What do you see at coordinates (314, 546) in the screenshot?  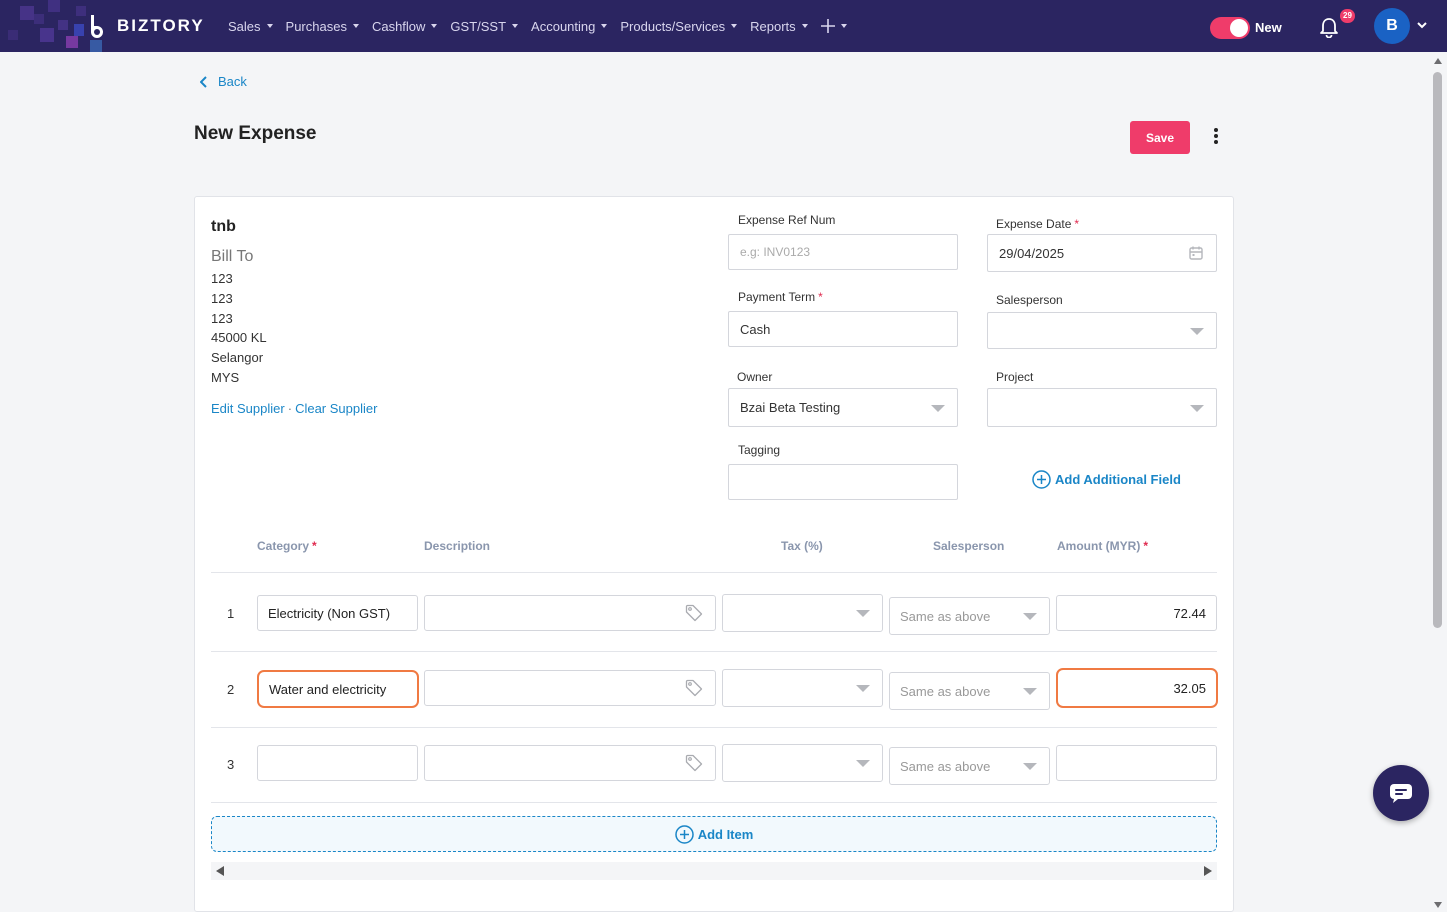 I see `required-mark: *` at bounding box center [314, 546].